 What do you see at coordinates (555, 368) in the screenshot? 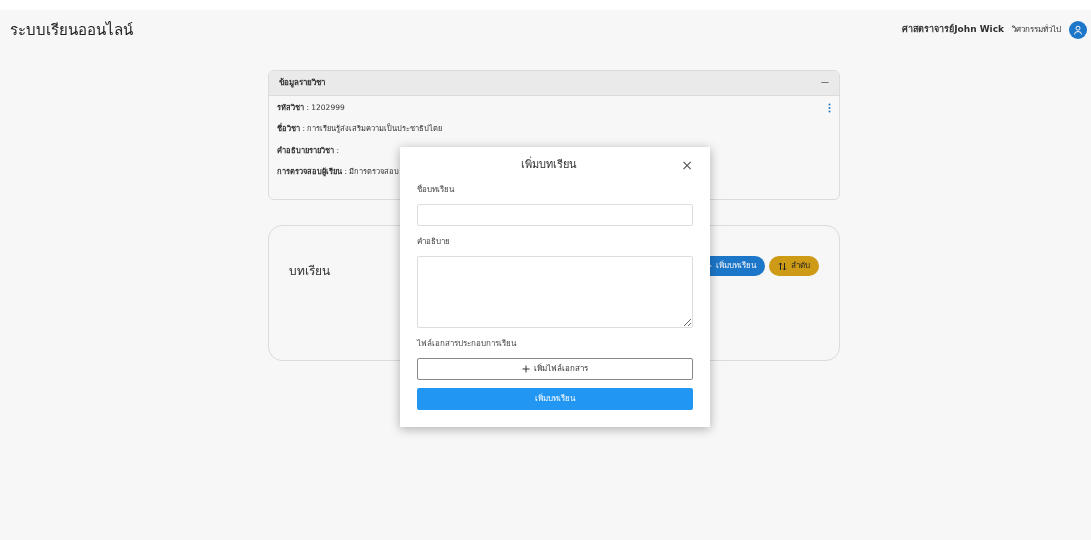
I see `add-file-button: เพิ่มไฟล์เอกสาร` at bounding box center [555, 368].